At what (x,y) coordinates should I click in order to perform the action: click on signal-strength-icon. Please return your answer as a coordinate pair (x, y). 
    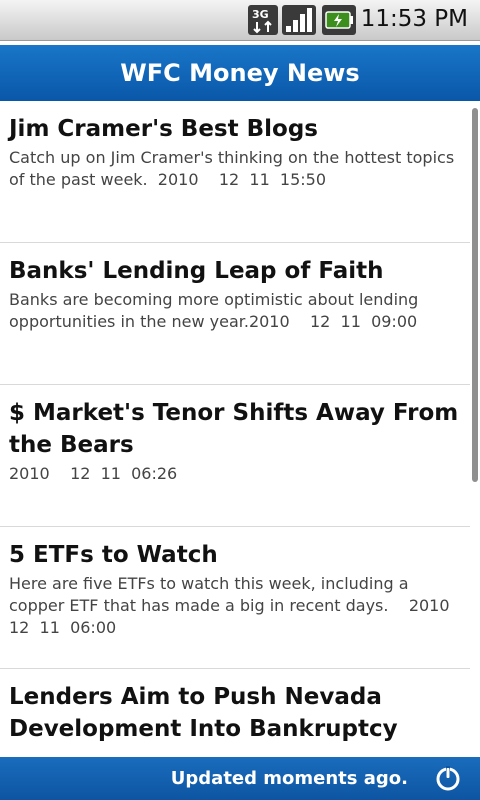
    Looking at the image, I should click on (299, 22).